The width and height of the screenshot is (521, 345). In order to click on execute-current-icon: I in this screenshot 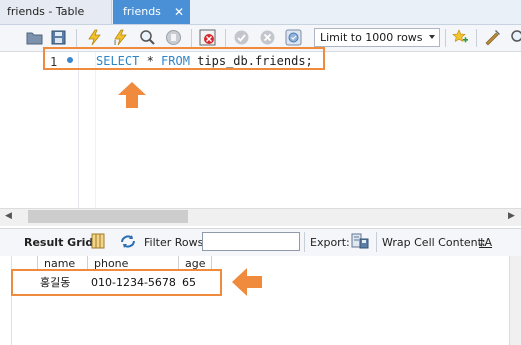, I will do `click(120, 38)`.